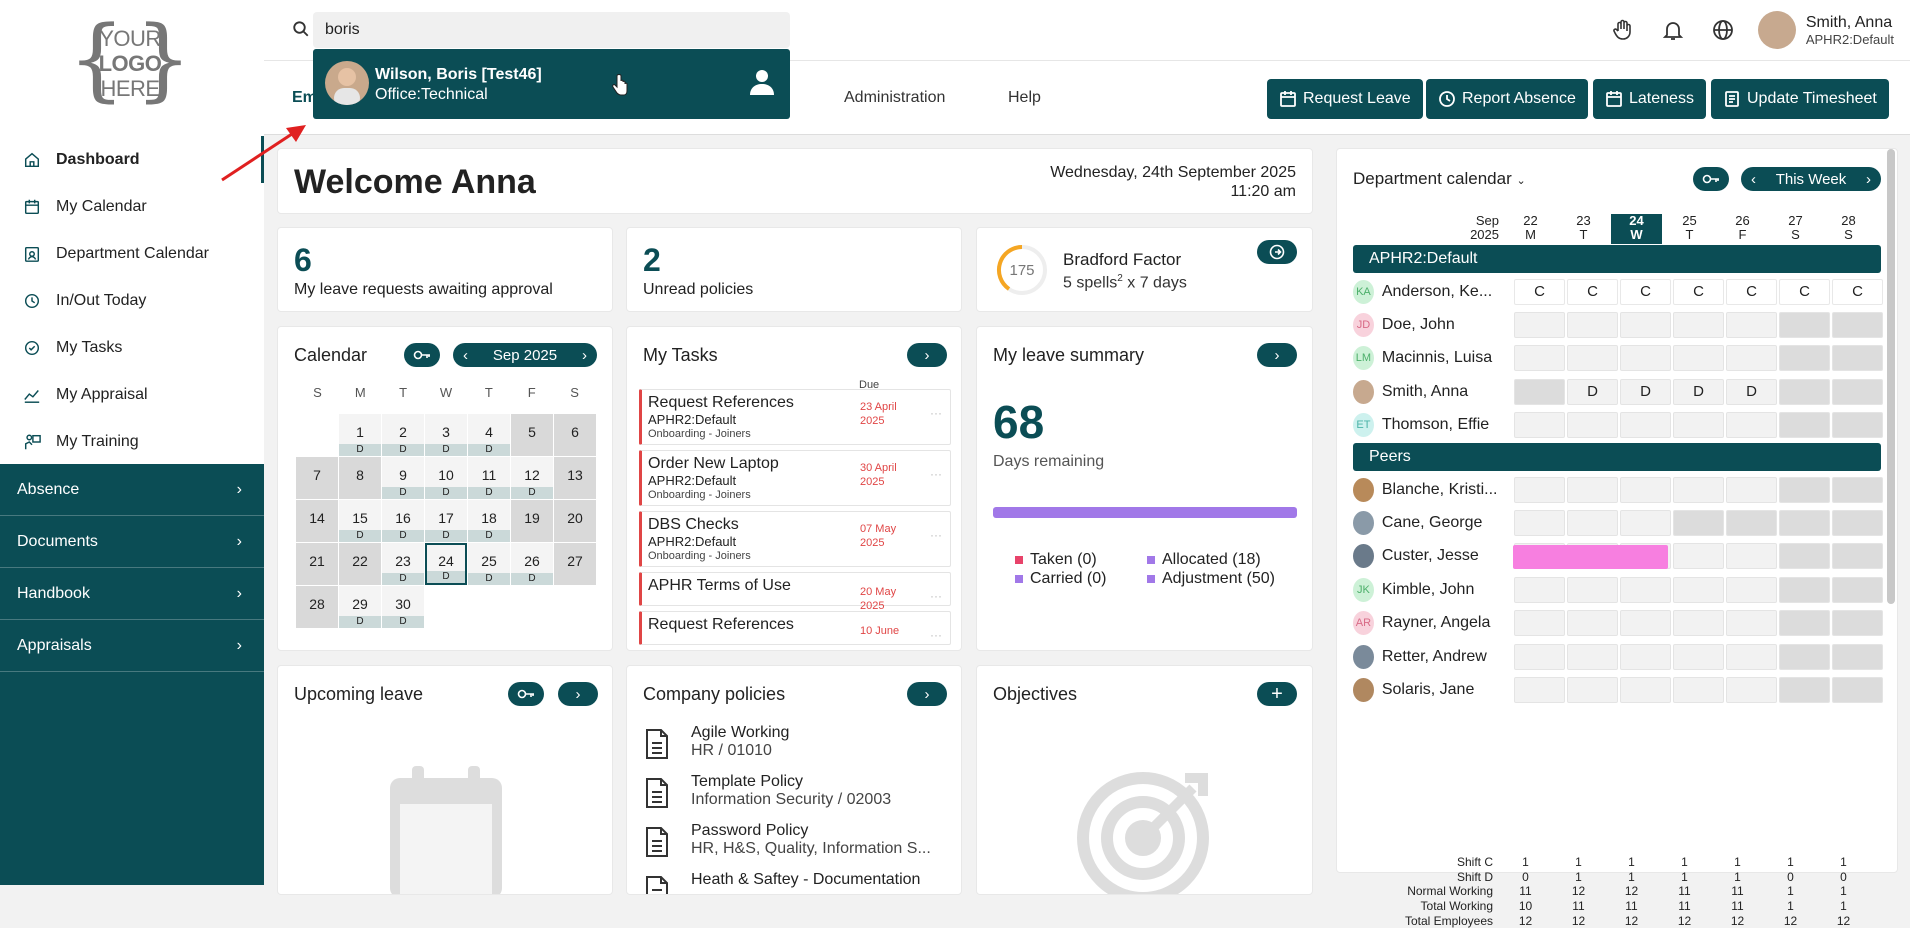 Image resolution: width=1910 pixels, height=928 pixels. Describe the element at coordinates (1800, 99) in the screenshot. I see `update-timesheet-button: Update Timesheet` at that location.